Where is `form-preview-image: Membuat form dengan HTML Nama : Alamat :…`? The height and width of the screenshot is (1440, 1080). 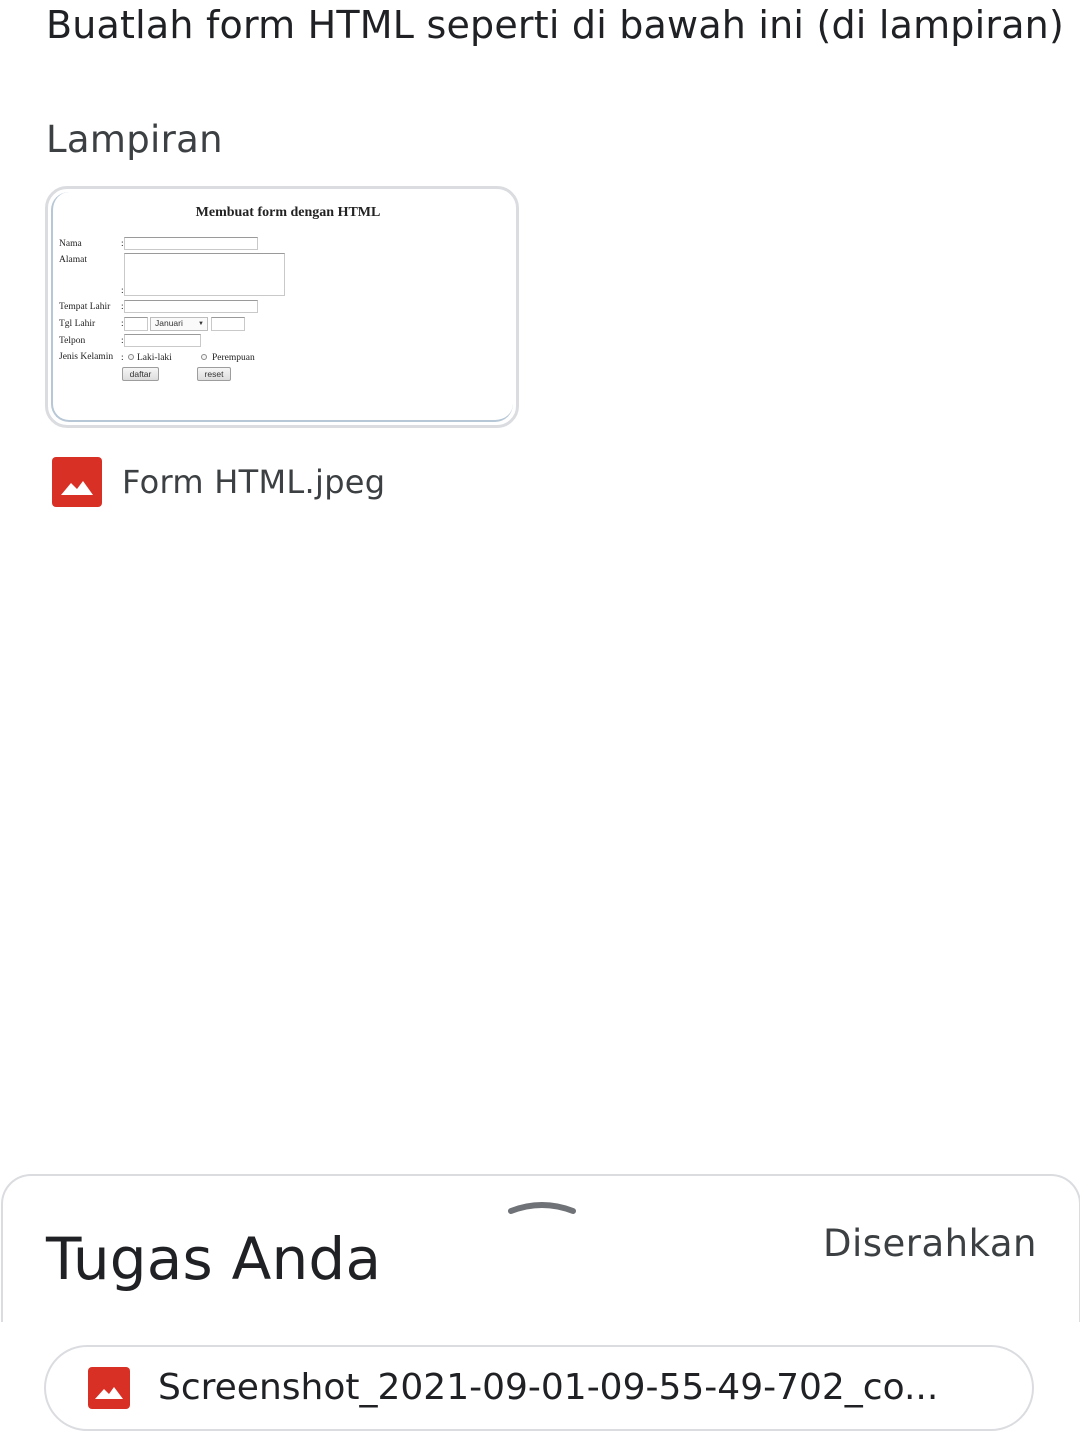
form-preview-image: Membuat form dengan HTML Nama : Alamat :… is located at coordinates (282, 307).